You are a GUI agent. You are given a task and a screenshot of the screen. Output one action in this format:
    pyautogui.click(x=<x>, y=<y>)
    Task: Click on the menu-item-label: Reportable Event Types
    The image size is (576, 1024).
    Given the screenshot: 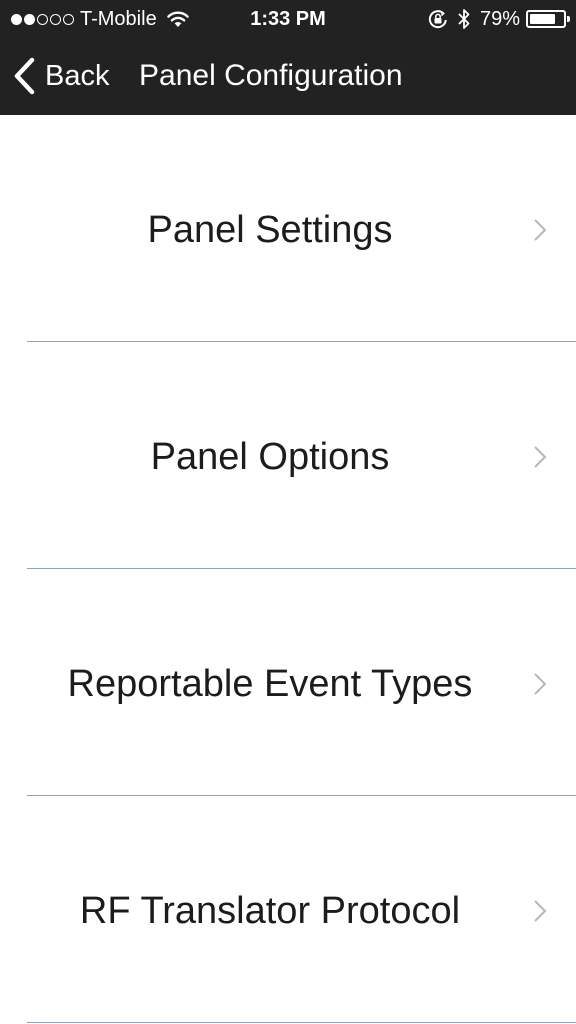 What is the action you would take?
    pyautogui.click(x=270, y=684)
    